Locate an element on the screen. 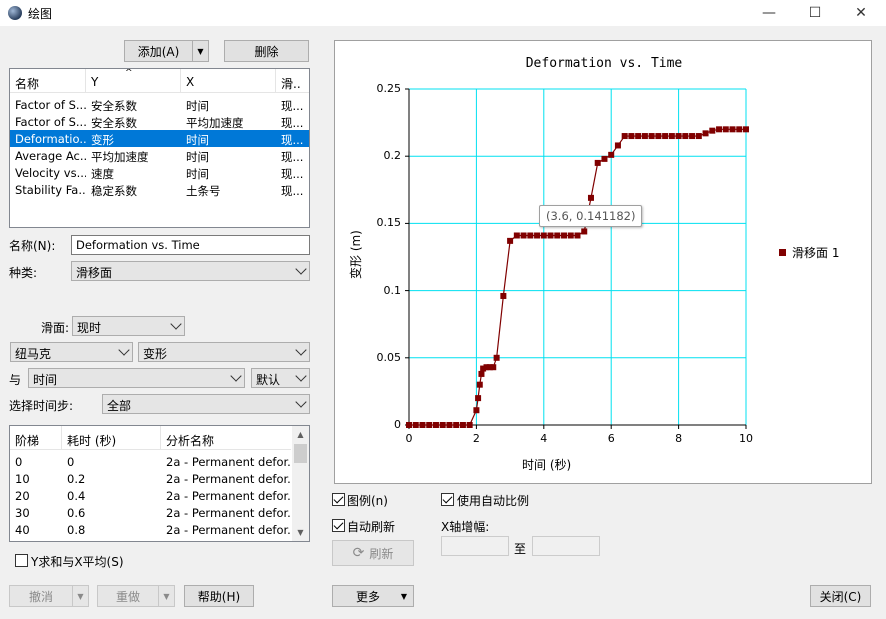  delete-button: 删除 is located at coordinates (266, 51).